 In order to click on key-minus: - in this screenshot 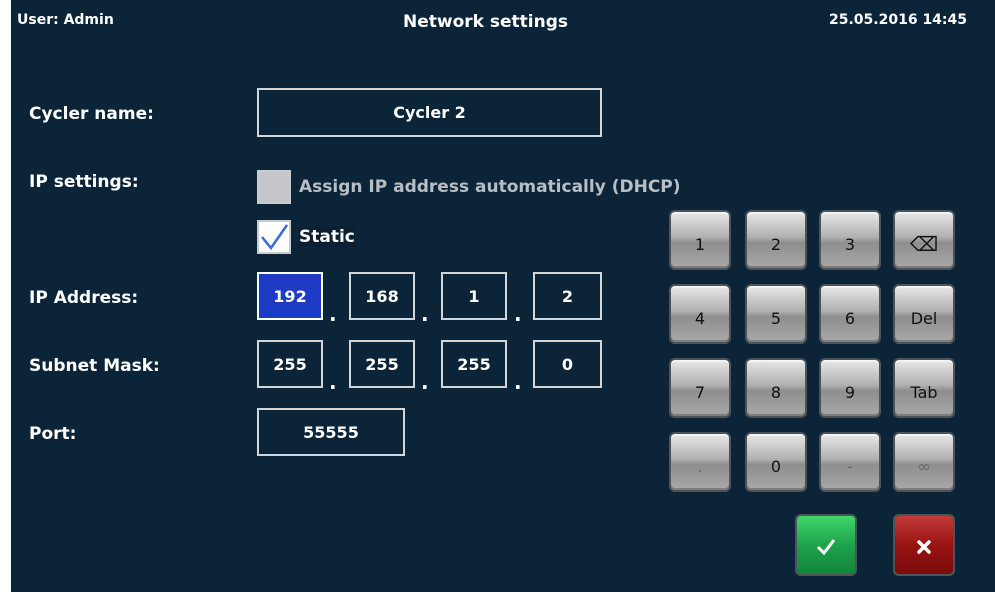, I will do `click(850, 462)`.